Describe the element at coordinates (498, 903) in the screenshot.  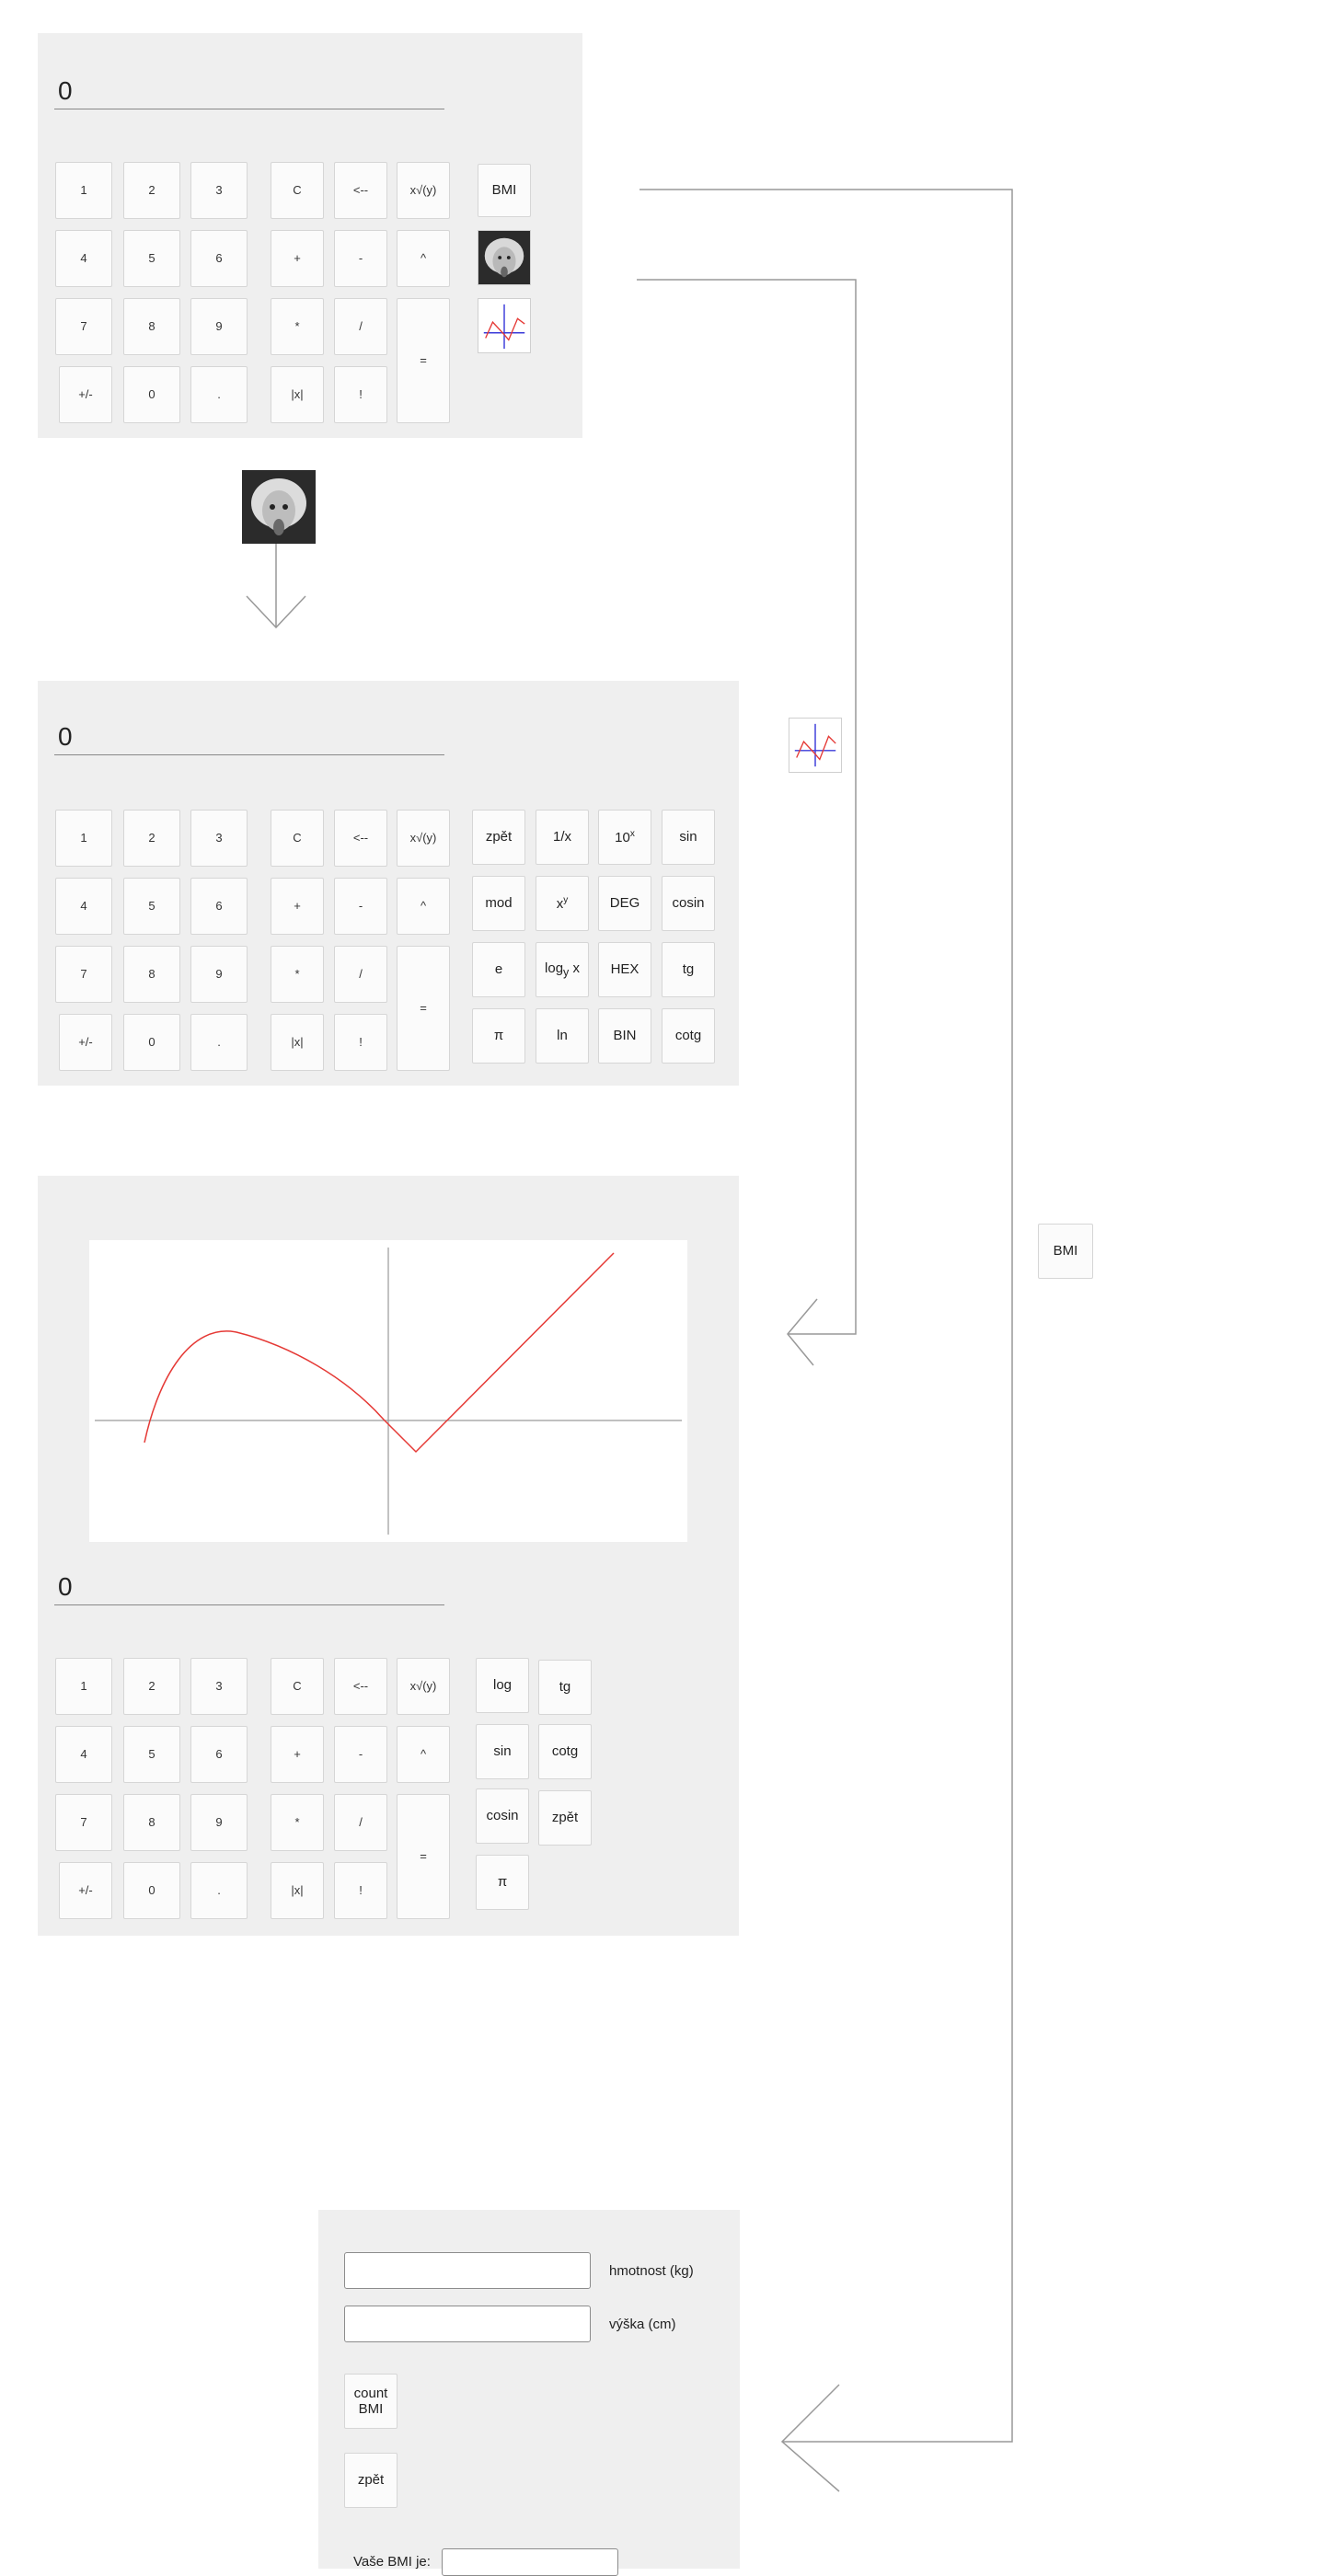
I see `mod-button: mod` at that location.